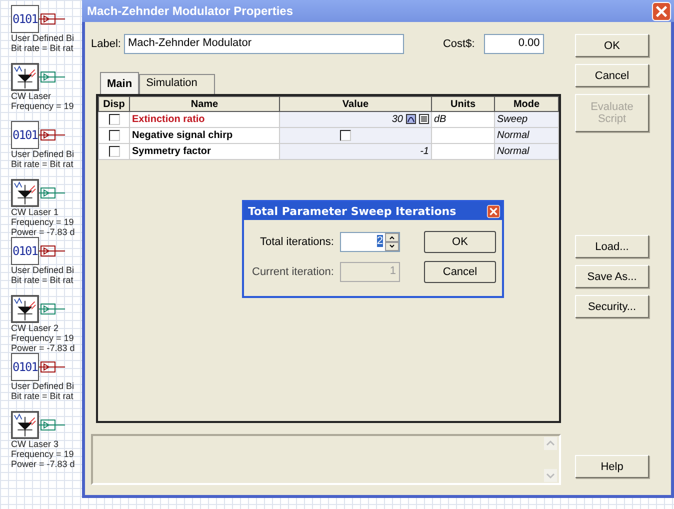 The height and width of the screenshot is (509, 674). What do you see at coordinates (106, 44) in the screenshot?
I see `field-label: Label:` at bounding box center [106, 44].